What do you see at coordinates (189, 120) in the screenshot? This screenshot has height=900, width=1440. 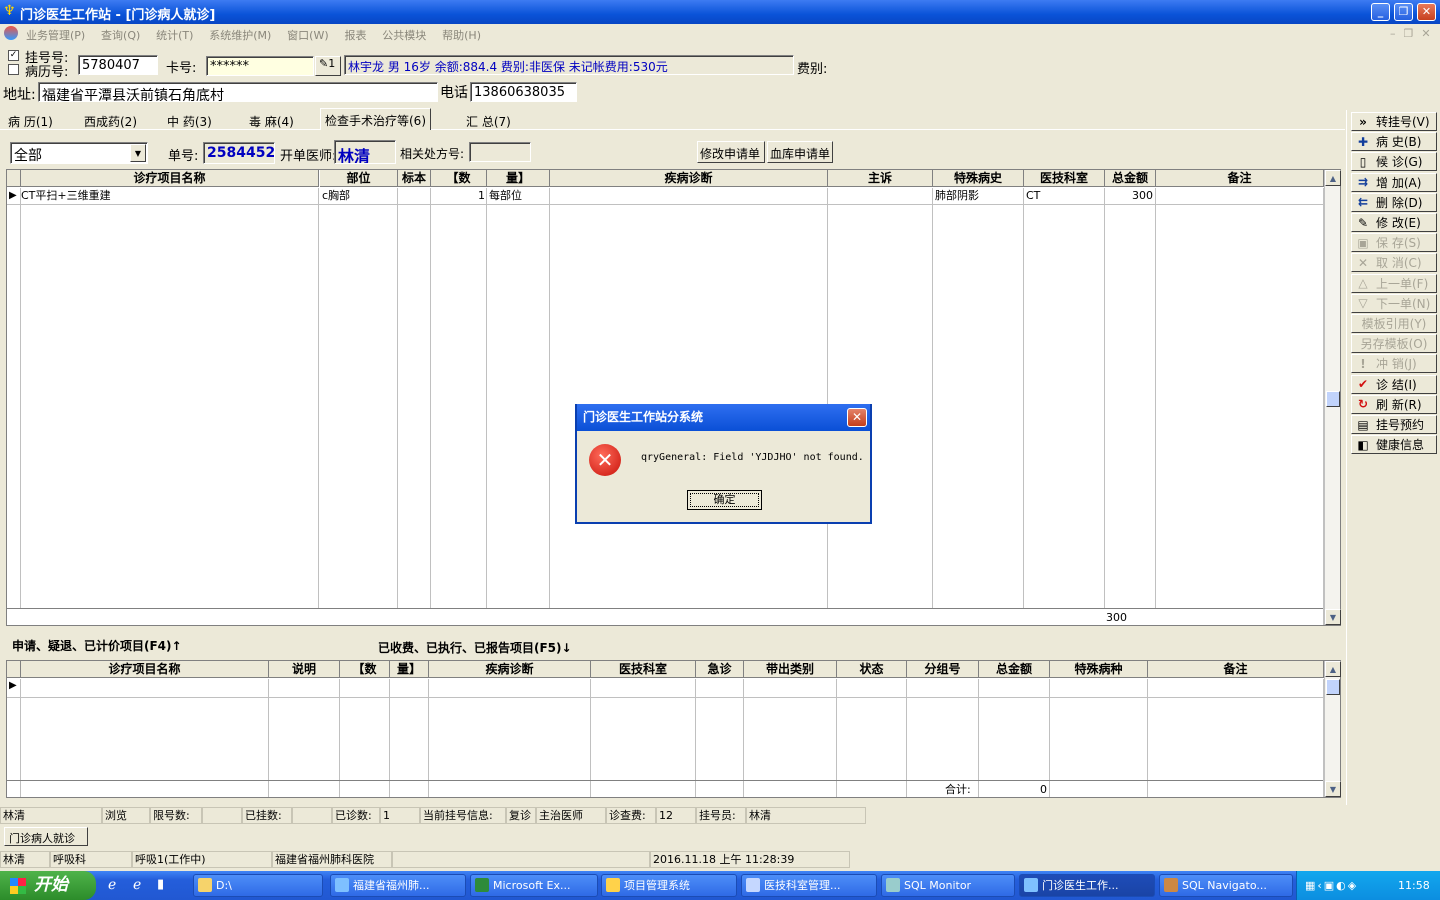 I see `tab-chinese-medicine: 中 药(3)` at bounding box center [189, 120].